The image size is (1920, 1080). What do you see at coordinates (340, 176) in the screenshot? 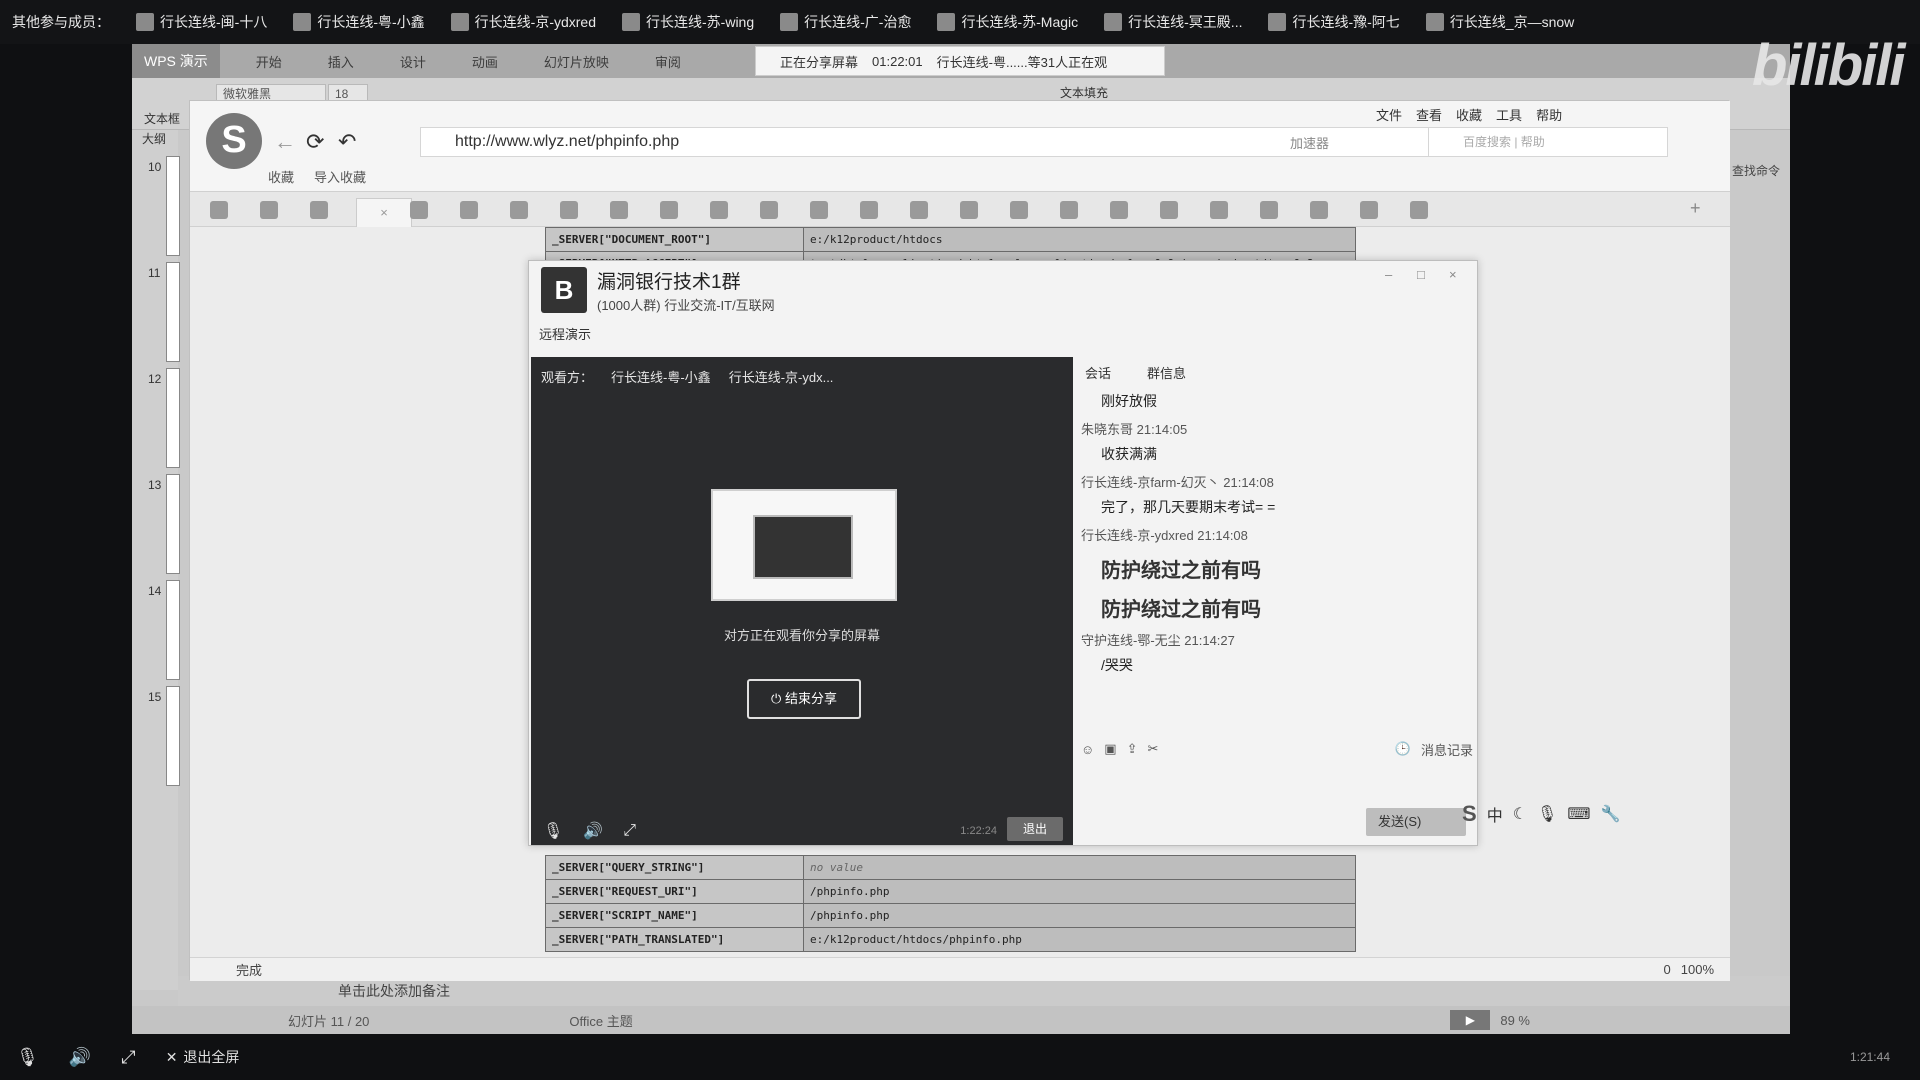
I see `bookmark-import: 导入收藏` at bounding box center [340, 176].